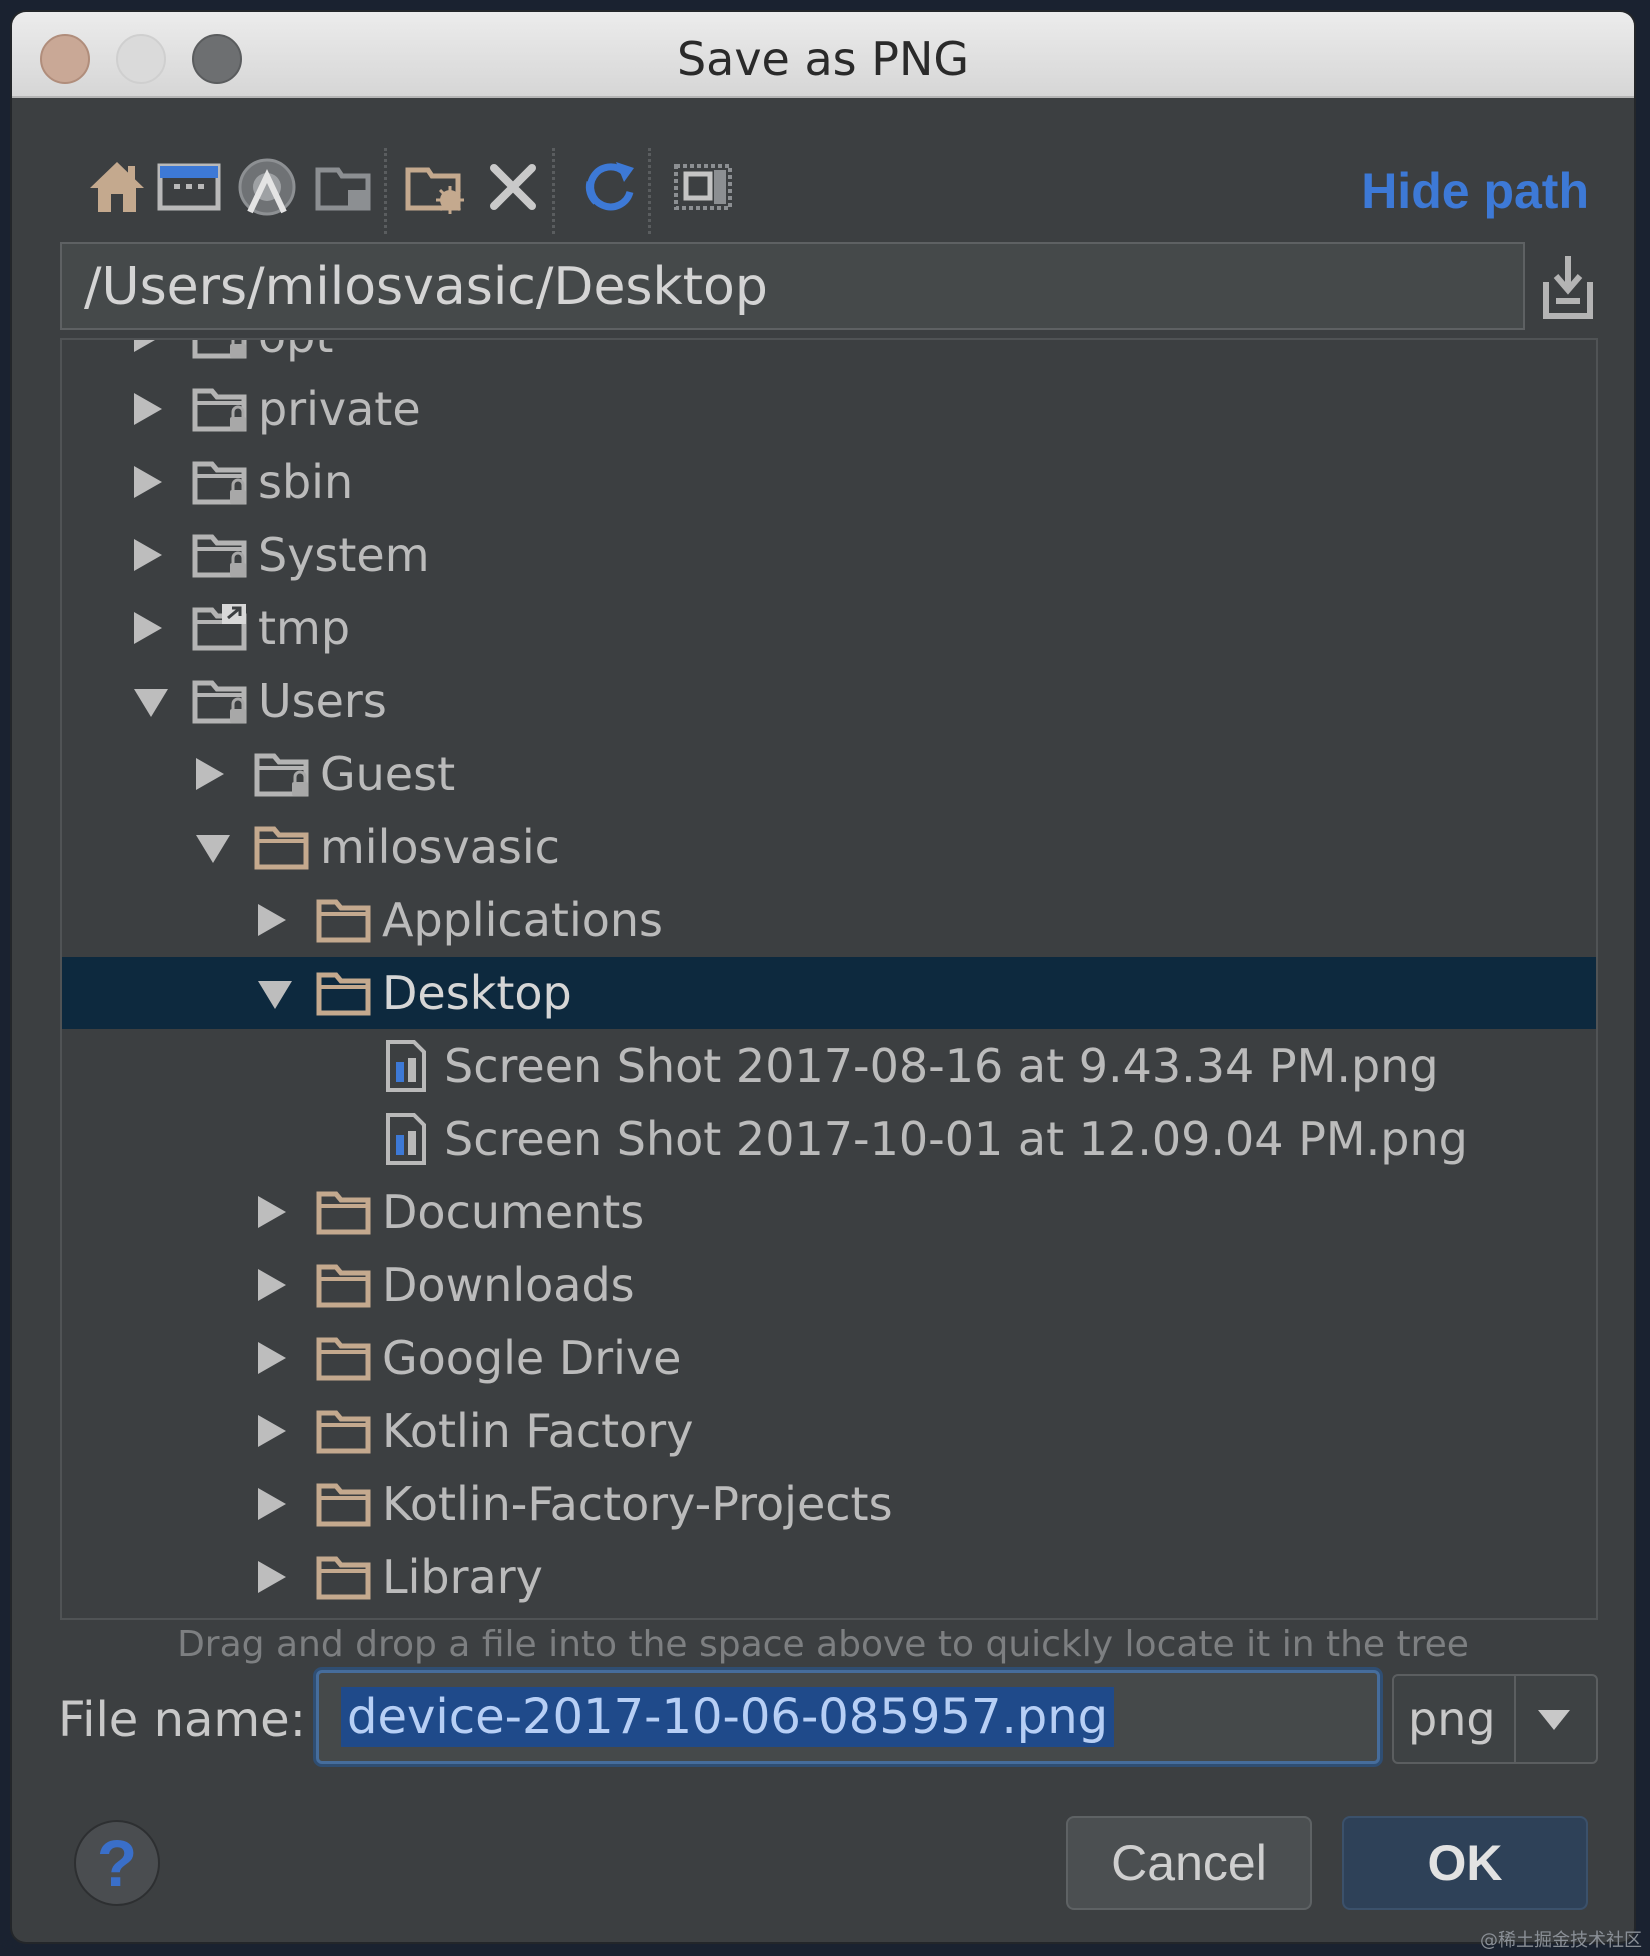  What do you see at coordinates (832, 191) in the screenshot?
I see `toolbar` at bounding box center [832, 191].